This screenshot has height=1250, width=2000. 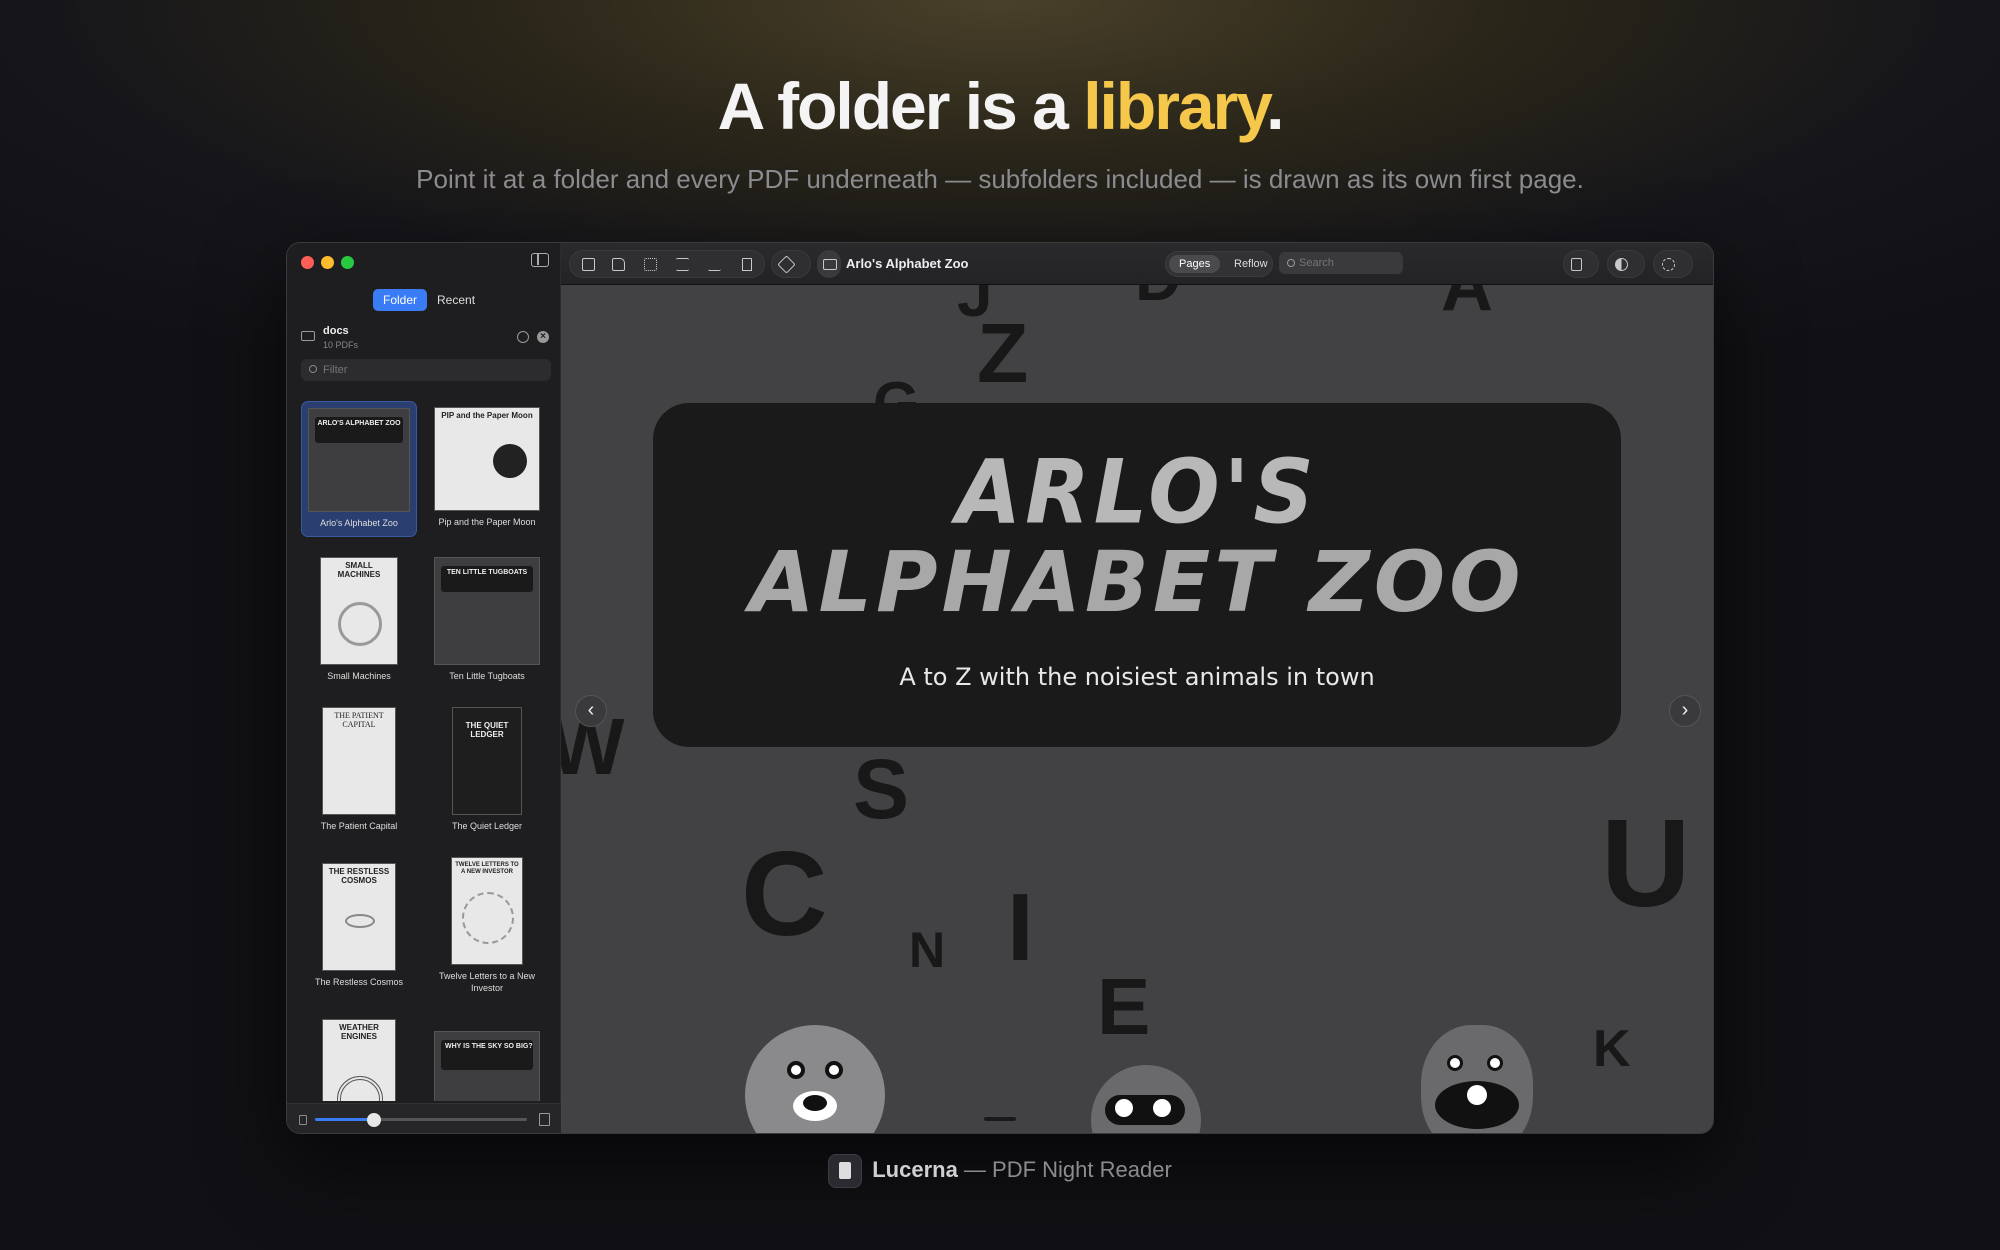 I want to click on page-letter: I, so click(x=1020, y=927).